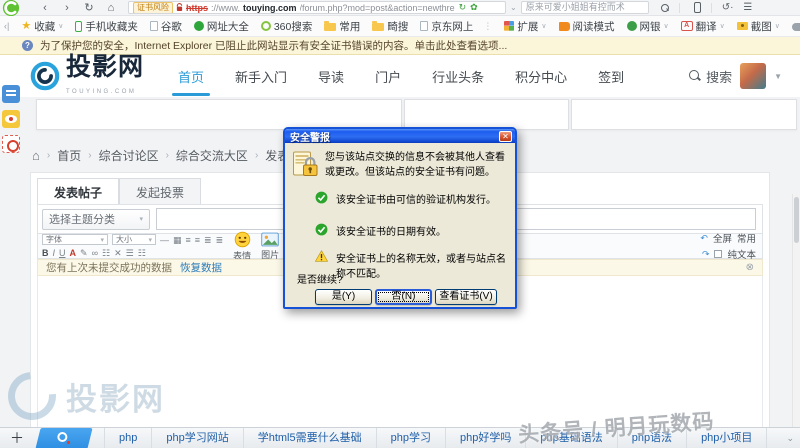 The image size is (800, 448). I want to click on new-tab-button: ＋, so click(17, 438).